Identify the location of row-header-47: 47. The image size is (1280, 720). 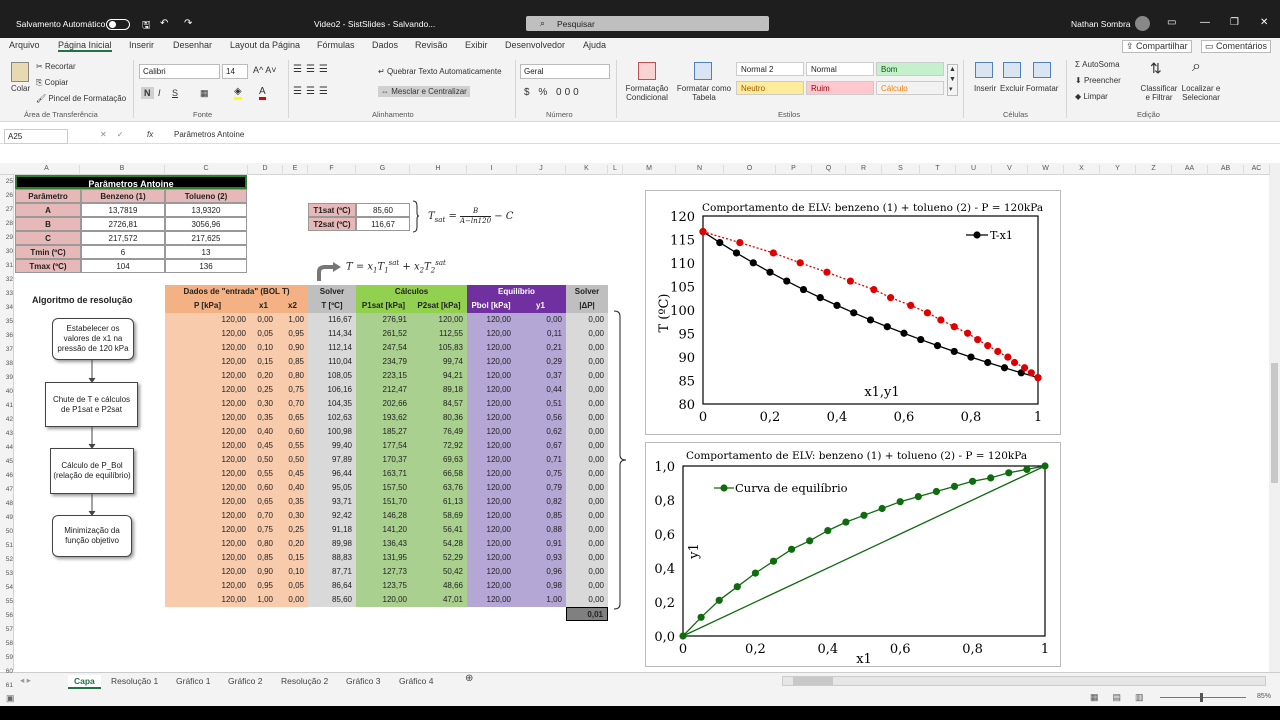
(7, 489).